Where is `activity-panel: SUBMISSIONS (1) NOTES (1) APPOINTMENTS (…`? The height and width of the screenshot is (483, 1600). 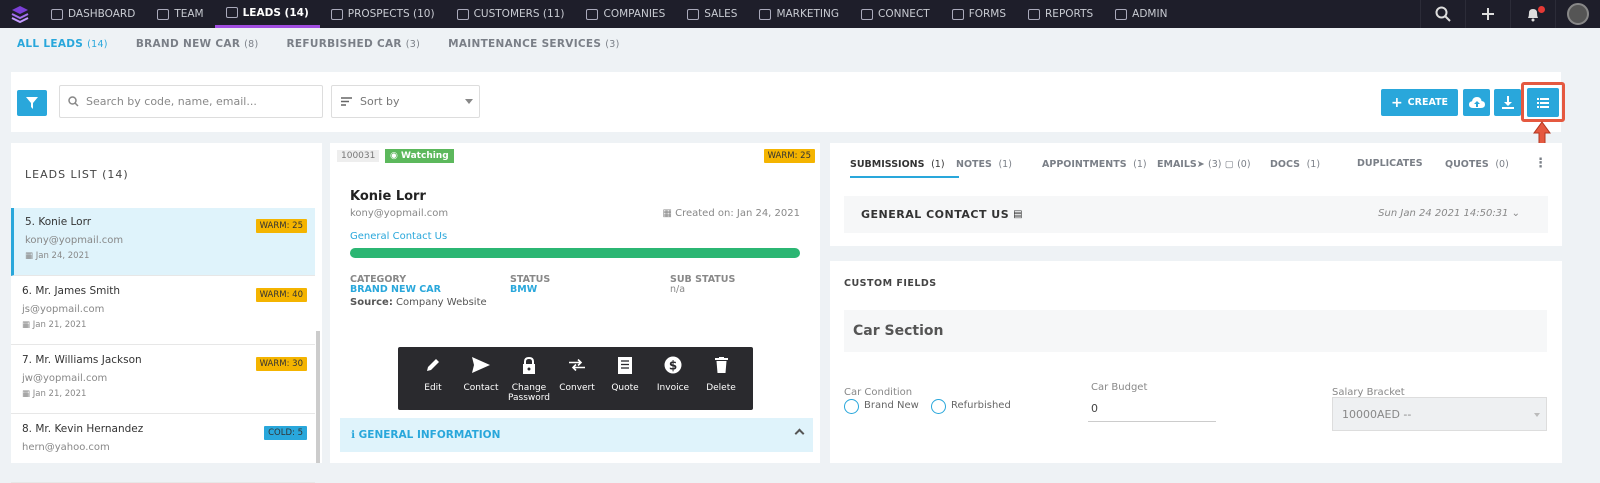
activity-panel: SUBMISSIONS (1) NOTES (1) APPOINTMENTS (… is located at coordinates (1196, 194).